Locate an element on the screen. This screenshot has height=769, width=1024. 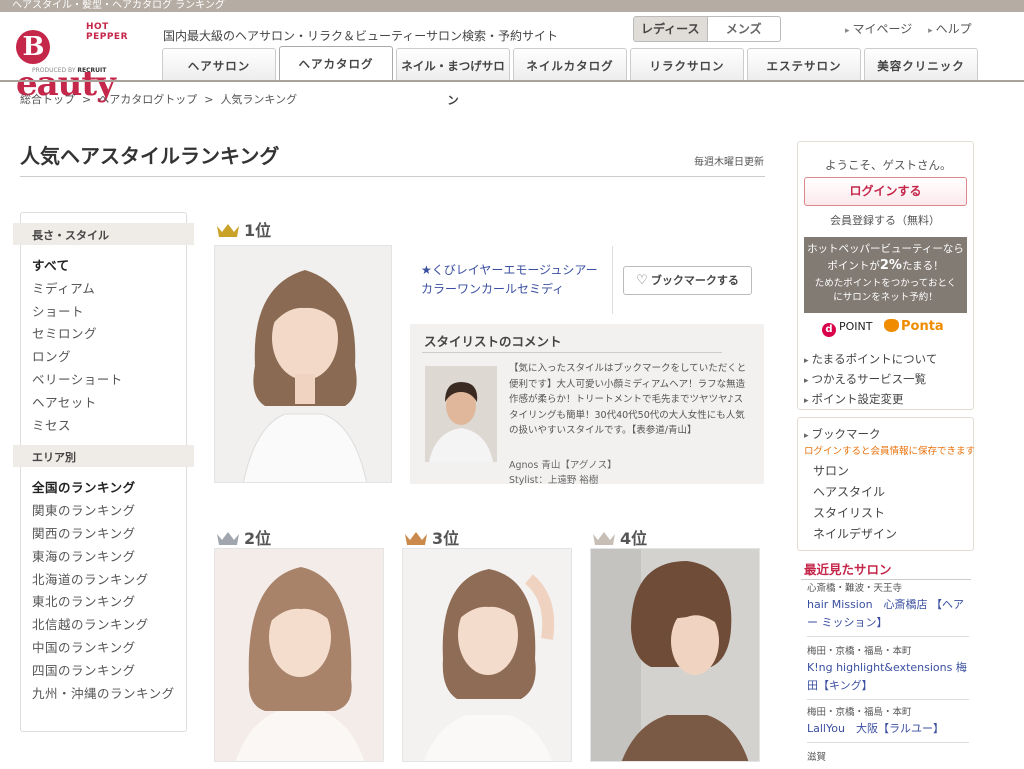
style-filter-semilong: セミロング is located at coordinates (109, 334).